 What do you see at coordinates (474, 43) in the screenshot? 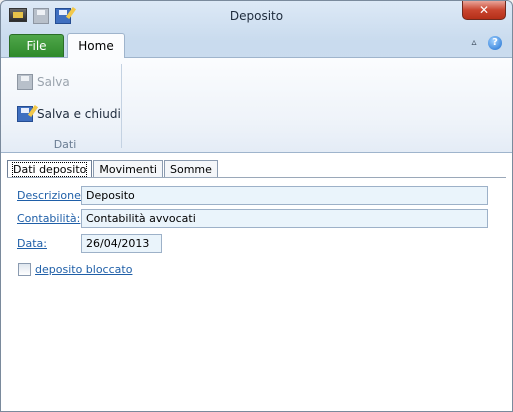
I see `collapse-ribbon-icon: ▵` at bounding box center [474, 43].